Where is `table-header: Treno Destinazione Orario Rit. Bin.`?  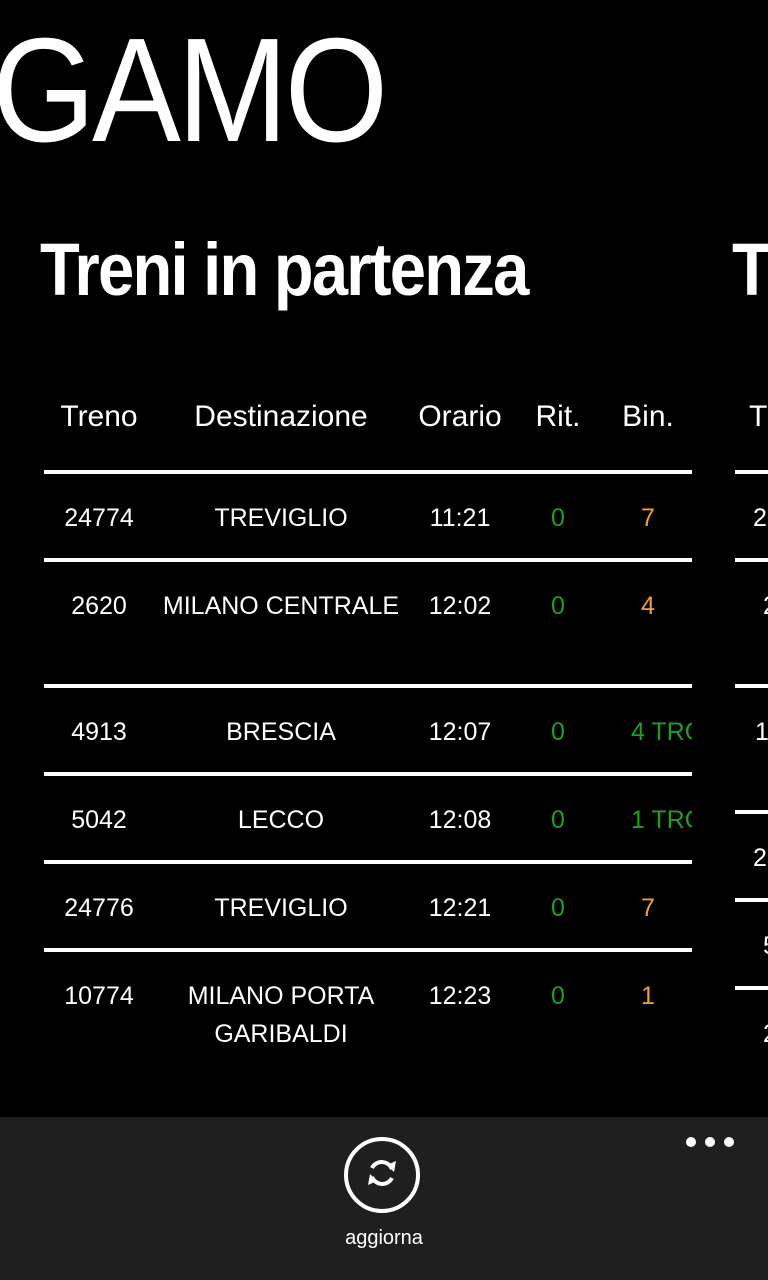 table-header: Treno Destinazione Orario Rit. Bin. is located at coordinates (368, 435).